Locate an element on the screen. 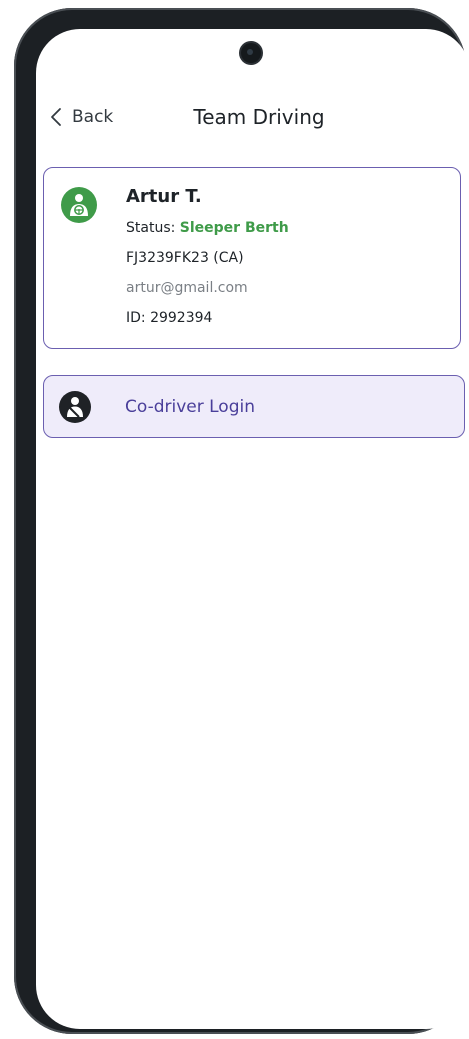 The width and height of the screenshot is (469, 1039). driver-name: Artur T. is located at coordinates (164, 196).